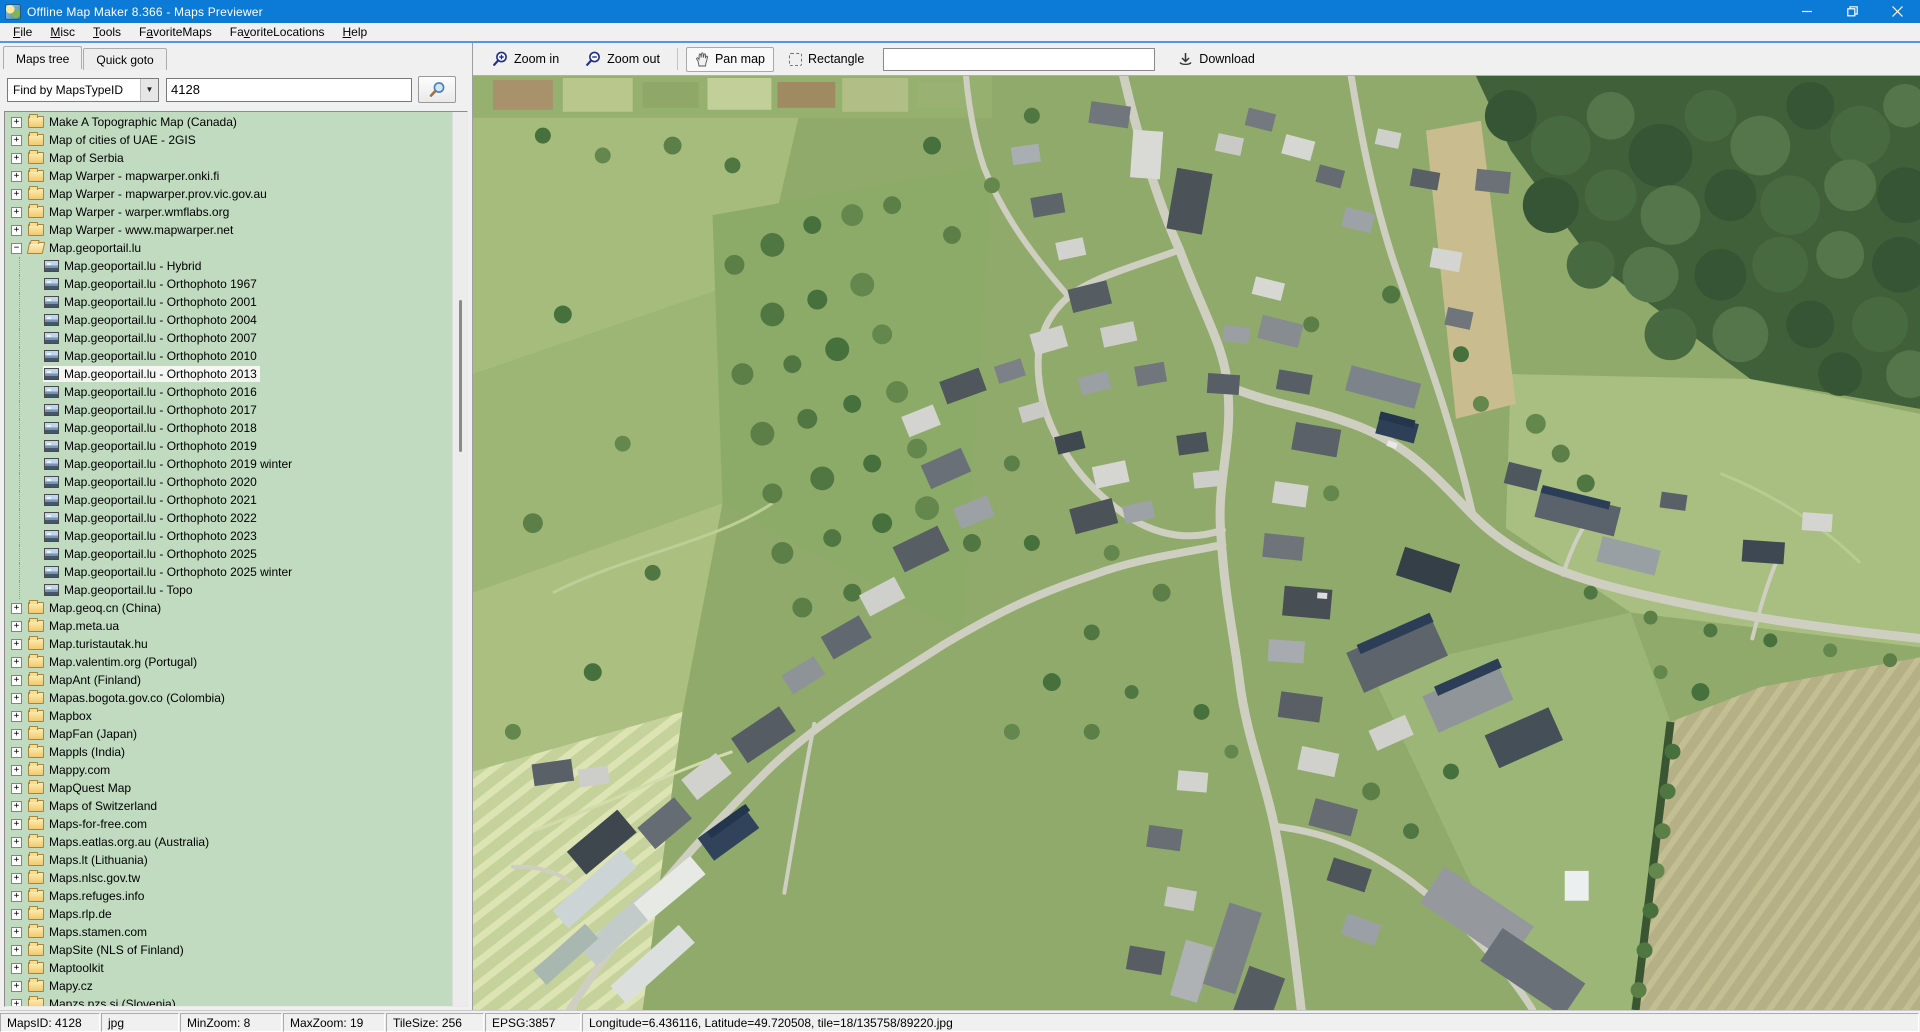 The width and height of the screenshot is (1920, 1032). What do you see at coordinates (175, 32) in the screenshot?
I see `menu-item-favoritemaps: FavoriteMaps` at bounding box center [175, 32].